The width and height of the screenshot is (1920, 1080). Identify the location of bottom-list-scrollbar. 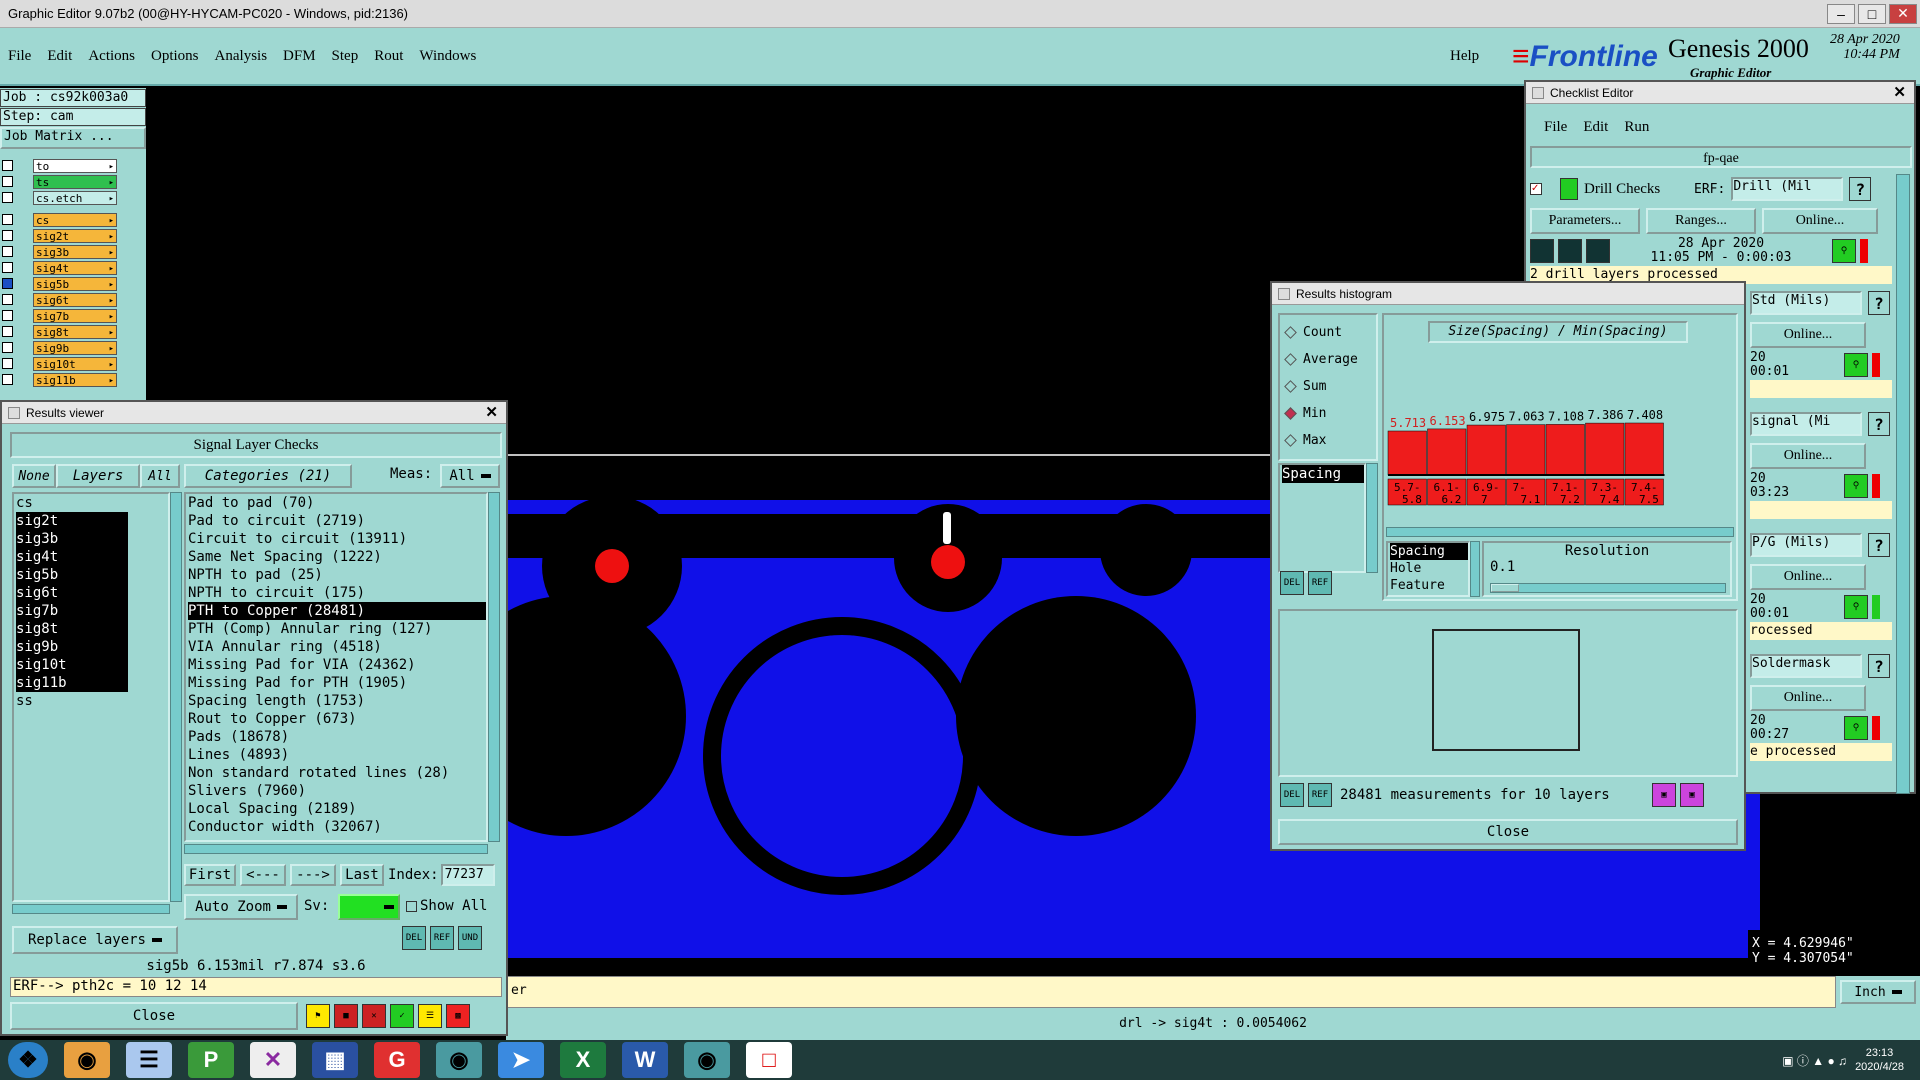
(1475, 569).